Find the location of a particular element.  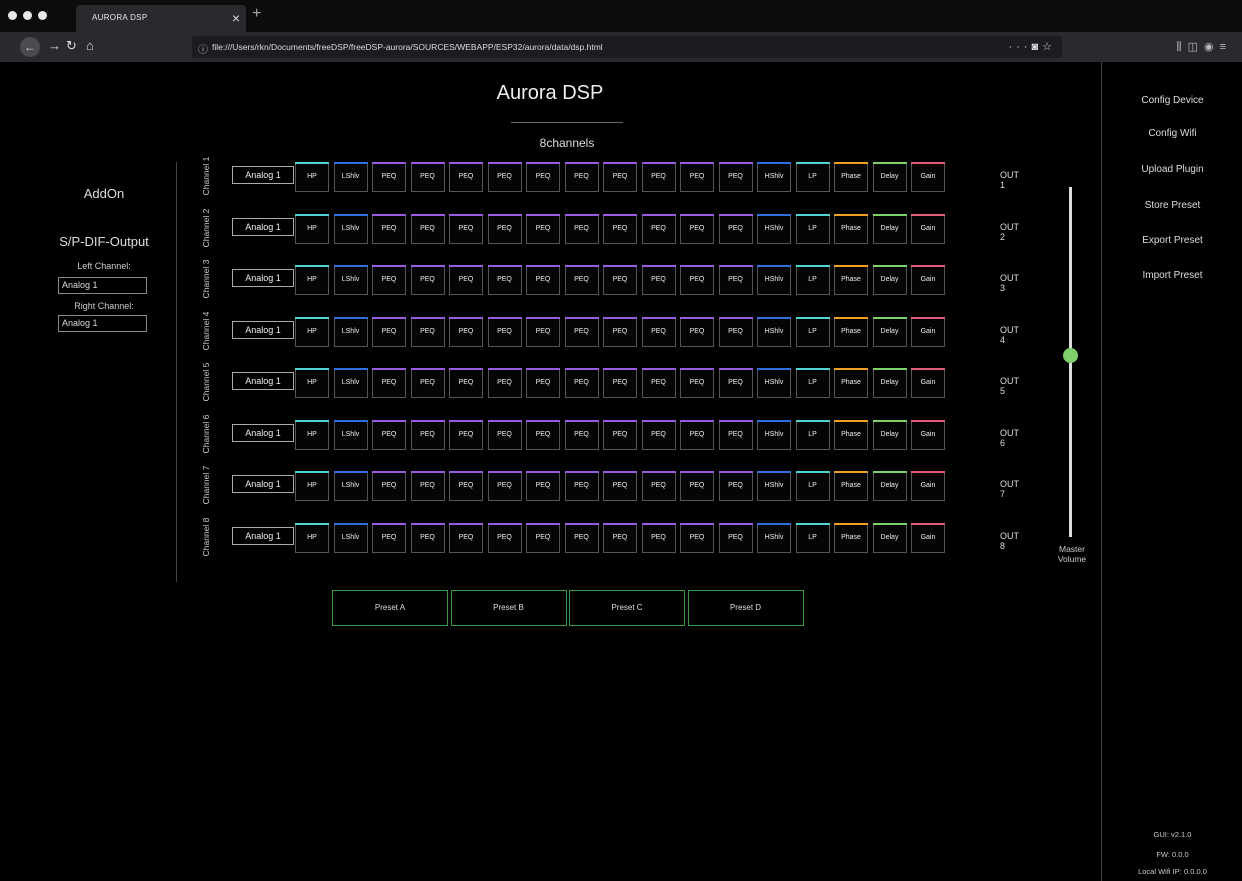

back-icon: ← is located at coordinates (30, 47).